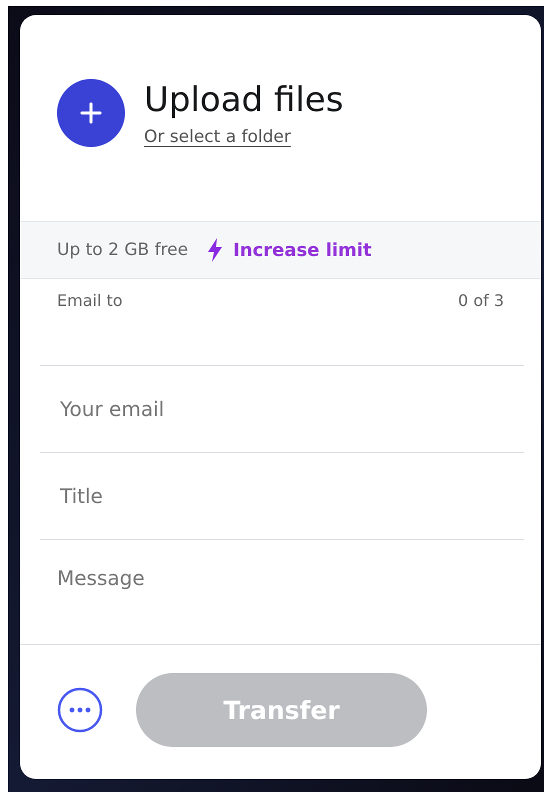 This screenshot has height=792, width=544. I want to click on more-options-icon, so click(80, 710).